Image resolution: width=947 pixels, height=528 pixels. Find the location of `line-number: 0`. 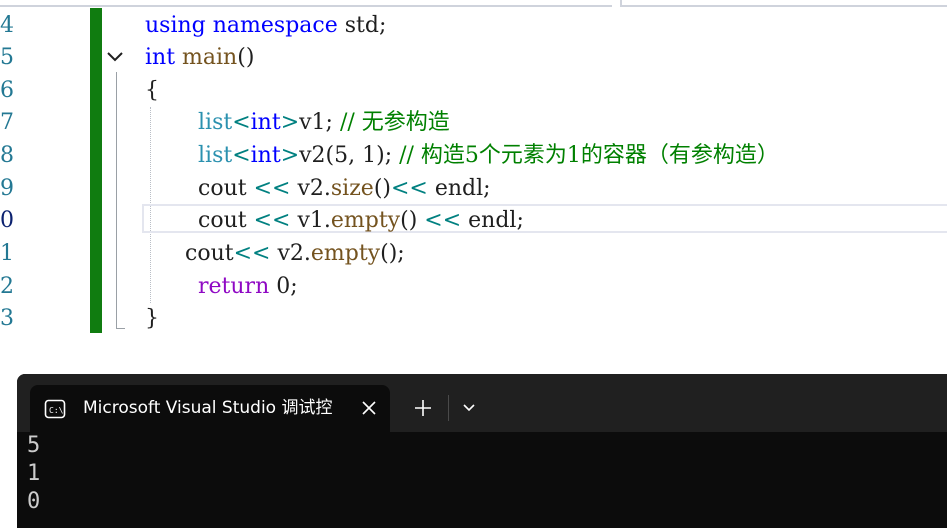

line-number: 0 is located at coordinates (7, 220).